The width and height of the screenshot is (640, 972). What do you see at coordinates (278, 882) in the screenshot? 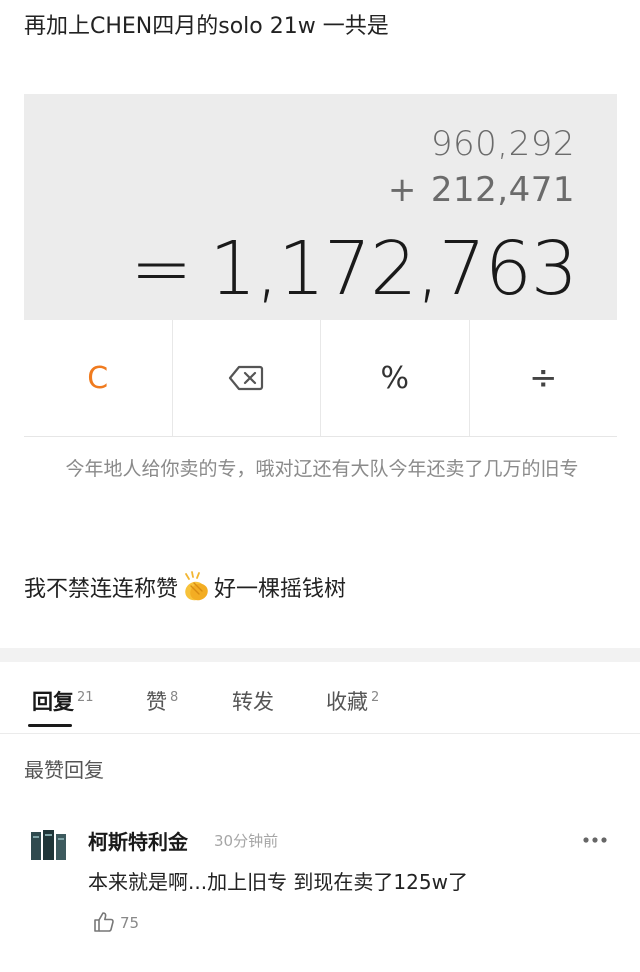
I see `comment-body: 本来就是啊...加上旧专 到现在卖了125w了` at bounding box center [278, 882].